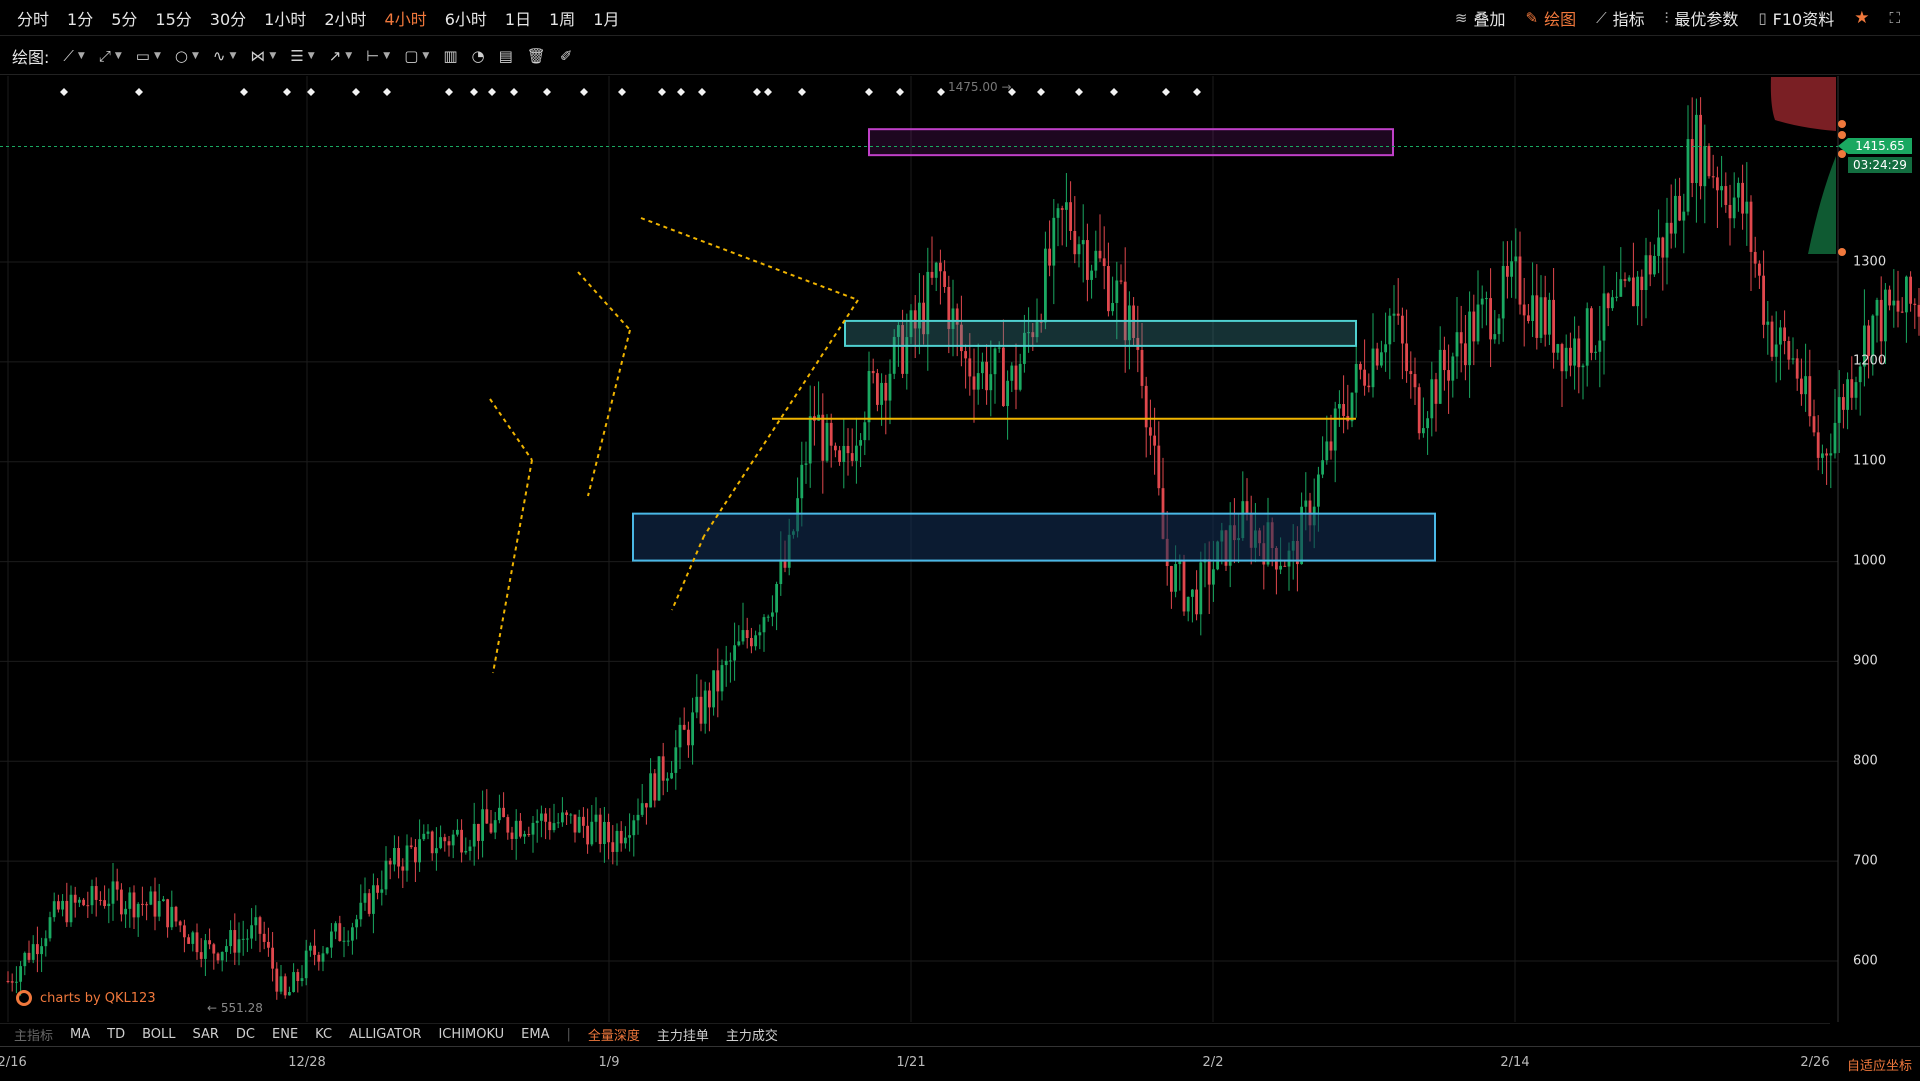 This screenshot has height=1081, width=1920. Describe the element at coordinates (1870, 461) in the screenshot. I see `y-tick: 1100` at that location.